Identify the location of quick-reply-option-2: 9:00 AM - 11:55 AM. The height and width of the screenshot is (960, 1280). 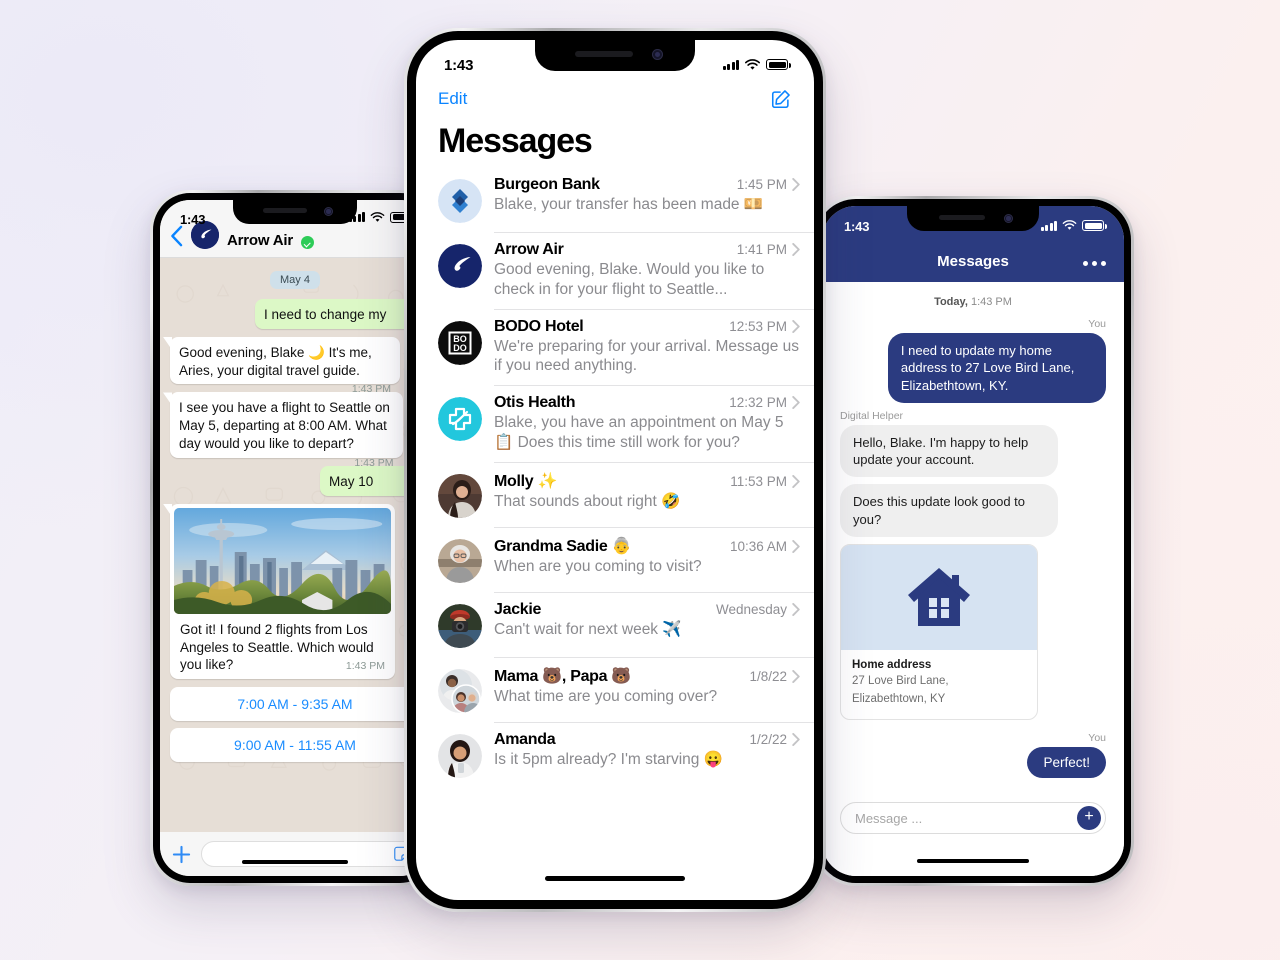
(295, 745).